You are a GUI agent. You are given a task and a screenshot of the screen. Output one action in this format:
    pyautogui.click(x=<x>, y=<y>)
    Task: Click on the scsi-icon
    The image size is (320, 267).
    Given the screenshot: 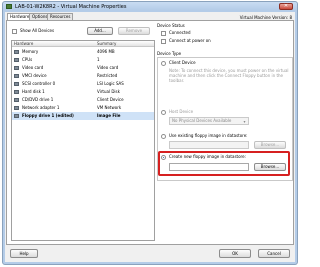 What is the action you would take?
    pyautogui.click(x=16, y=84)
    